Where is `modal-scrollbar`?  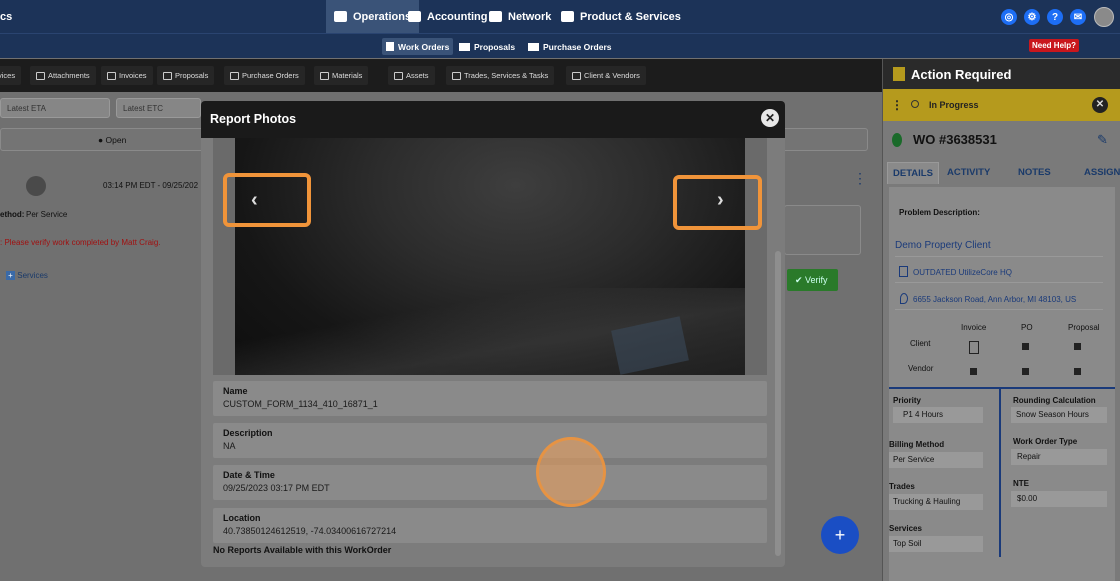 modal-scrollbar is located at coordinates (778, 403).